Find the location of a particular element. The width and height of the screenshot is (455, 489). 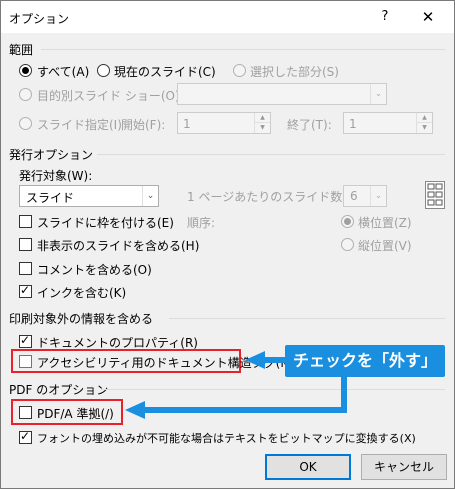

arrow-shaft-top is located at coordinates (275, 360).